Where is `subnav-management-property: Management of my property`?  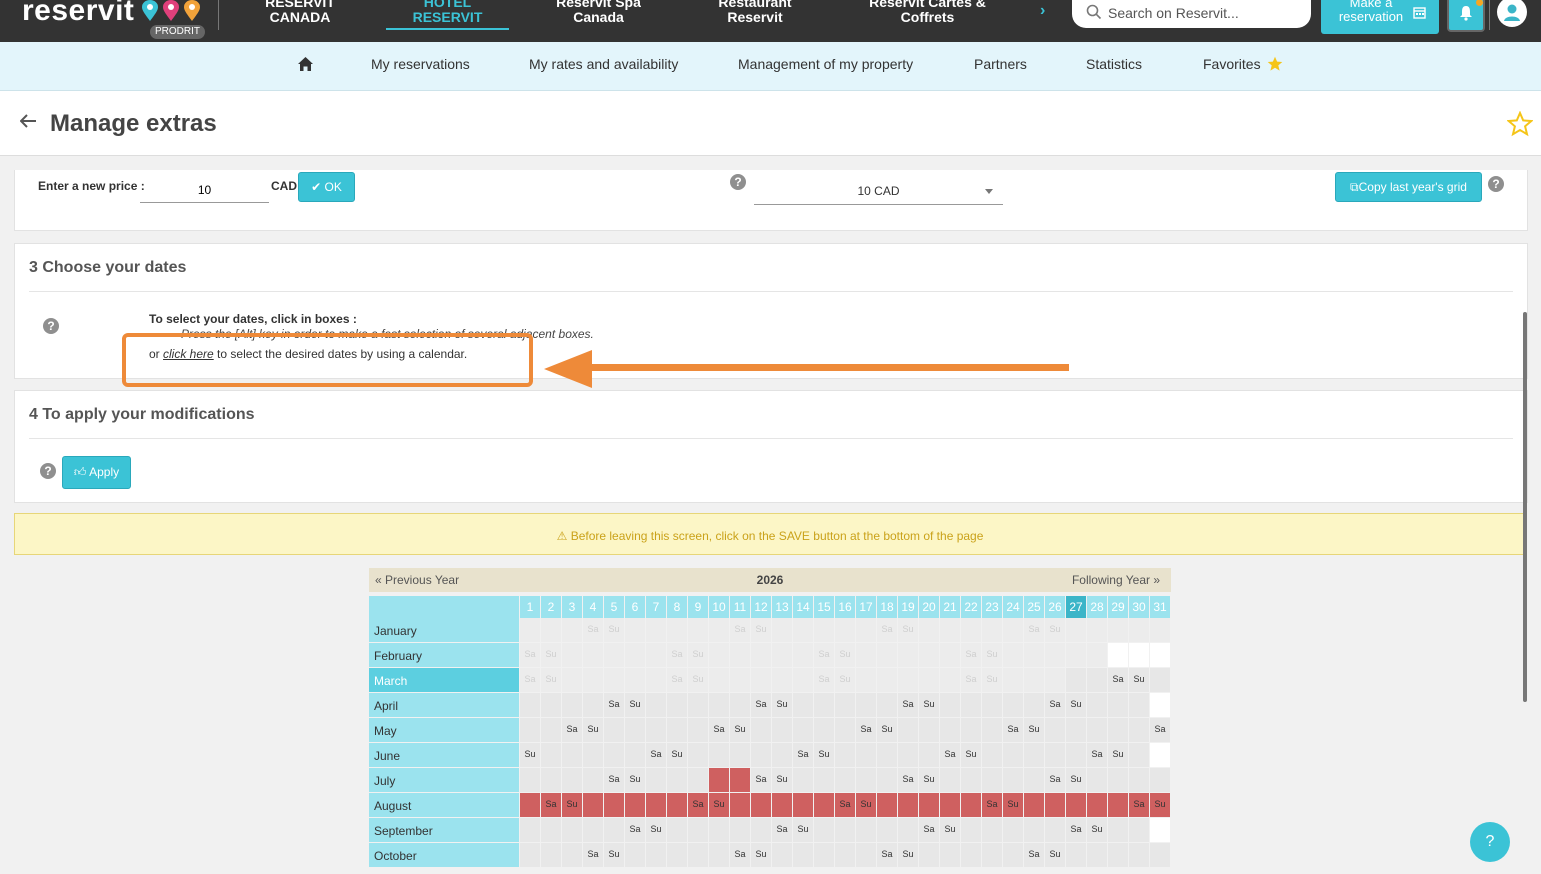 subnav-management-property: Management of my property is located at coordinates (825, 64).